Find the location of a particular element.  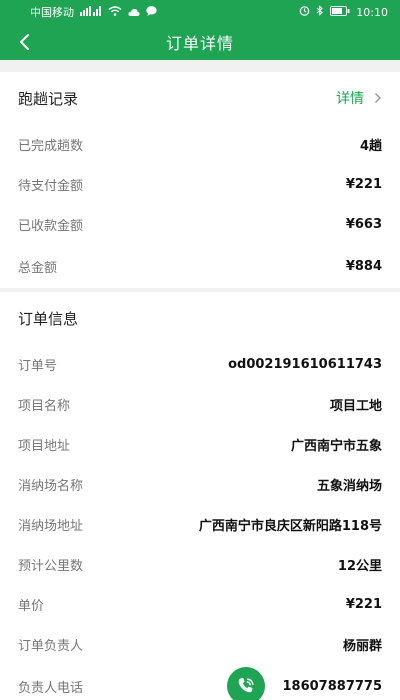

back-button is located at coordinates (24, 42).